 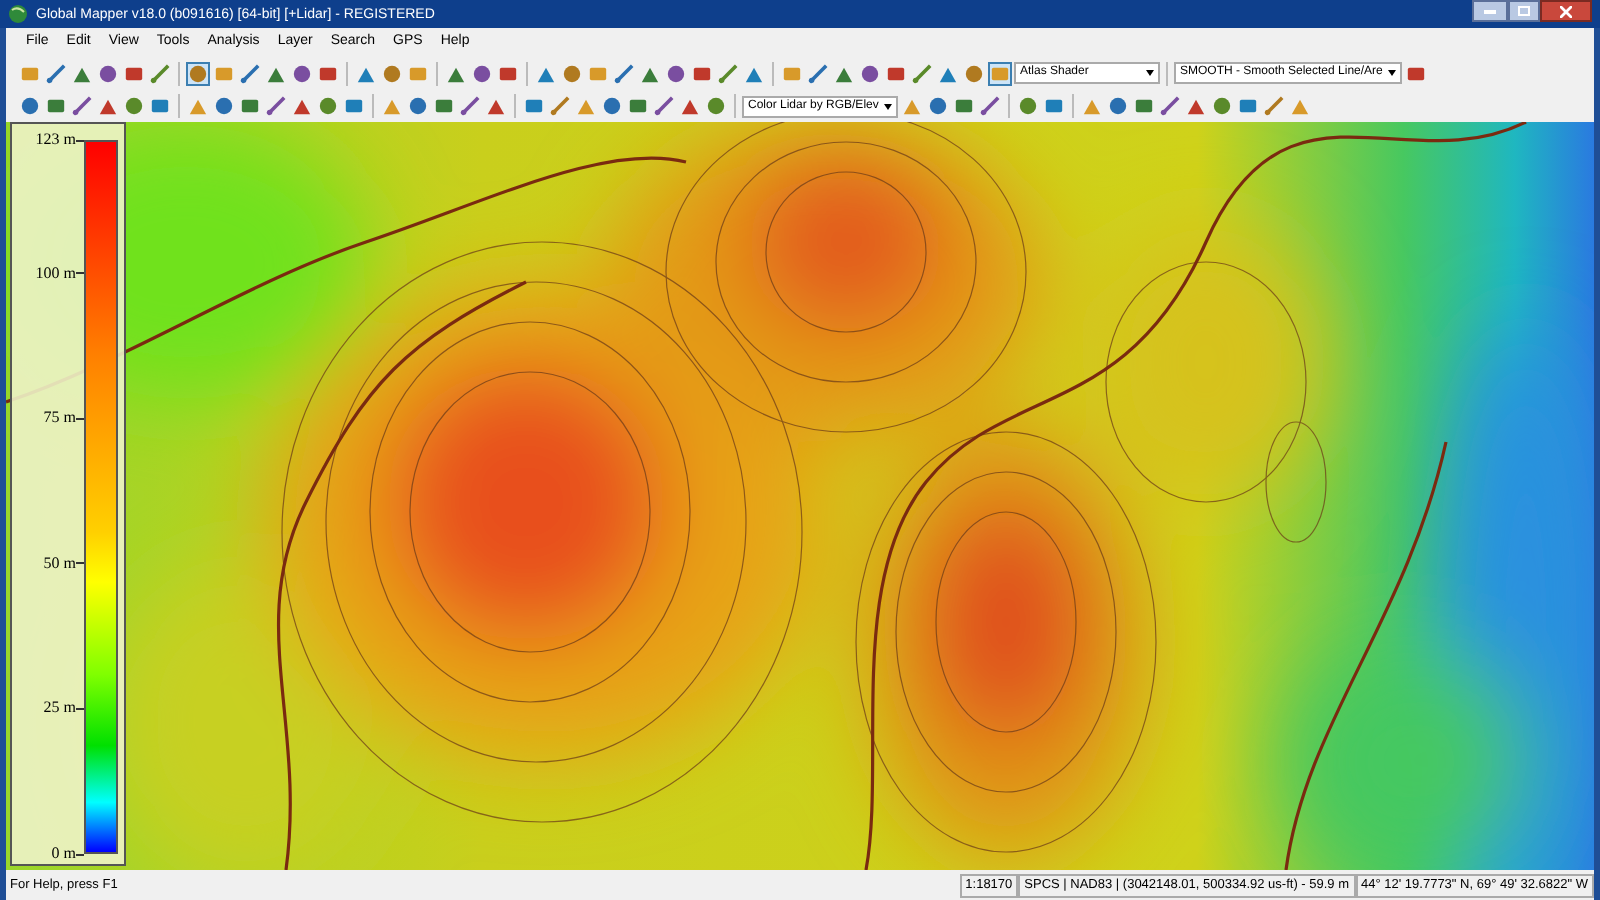 What do you see at coordinates (59, 708) in the screenshot?
I see `legend-tick-label: 25 m` at bounding box center [59, 708].